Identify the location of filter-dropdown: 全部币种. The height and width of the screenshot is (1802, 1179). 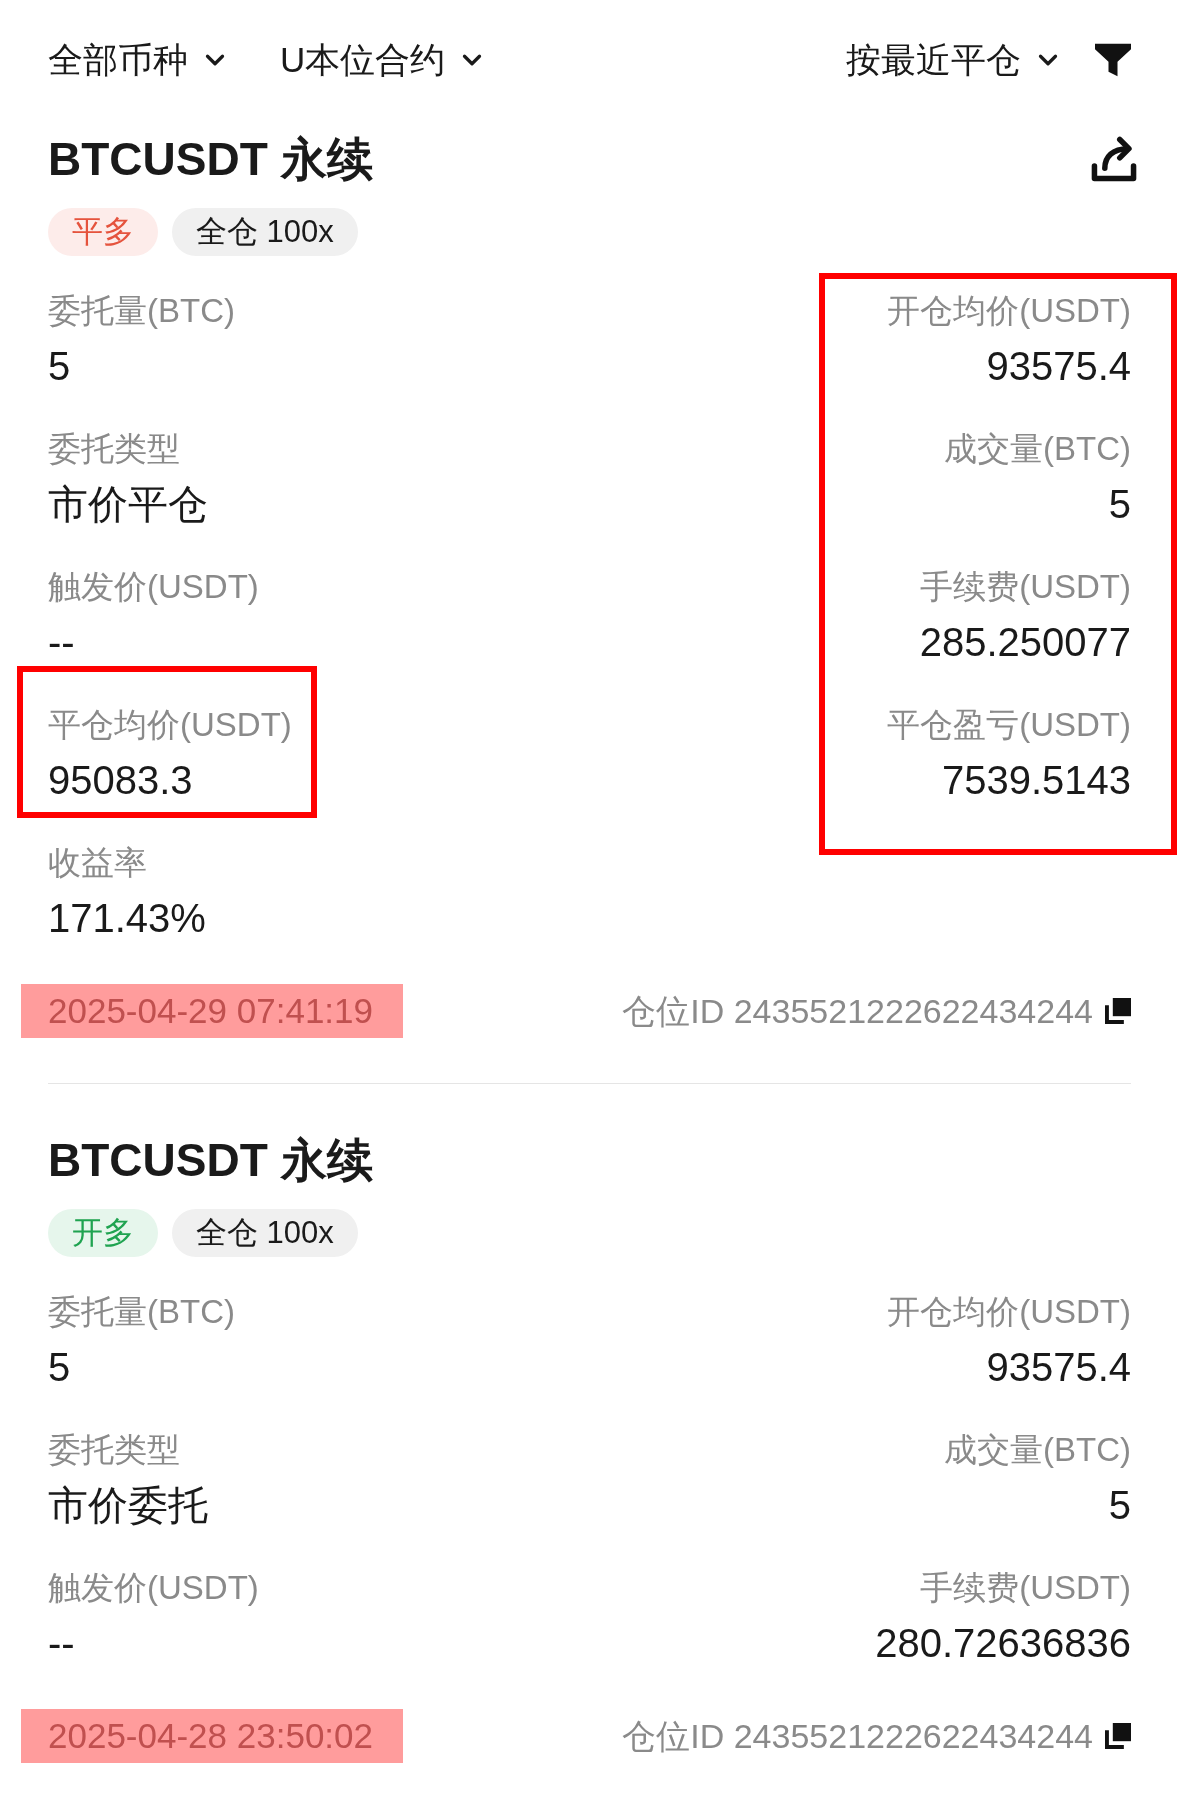
(139, 60).